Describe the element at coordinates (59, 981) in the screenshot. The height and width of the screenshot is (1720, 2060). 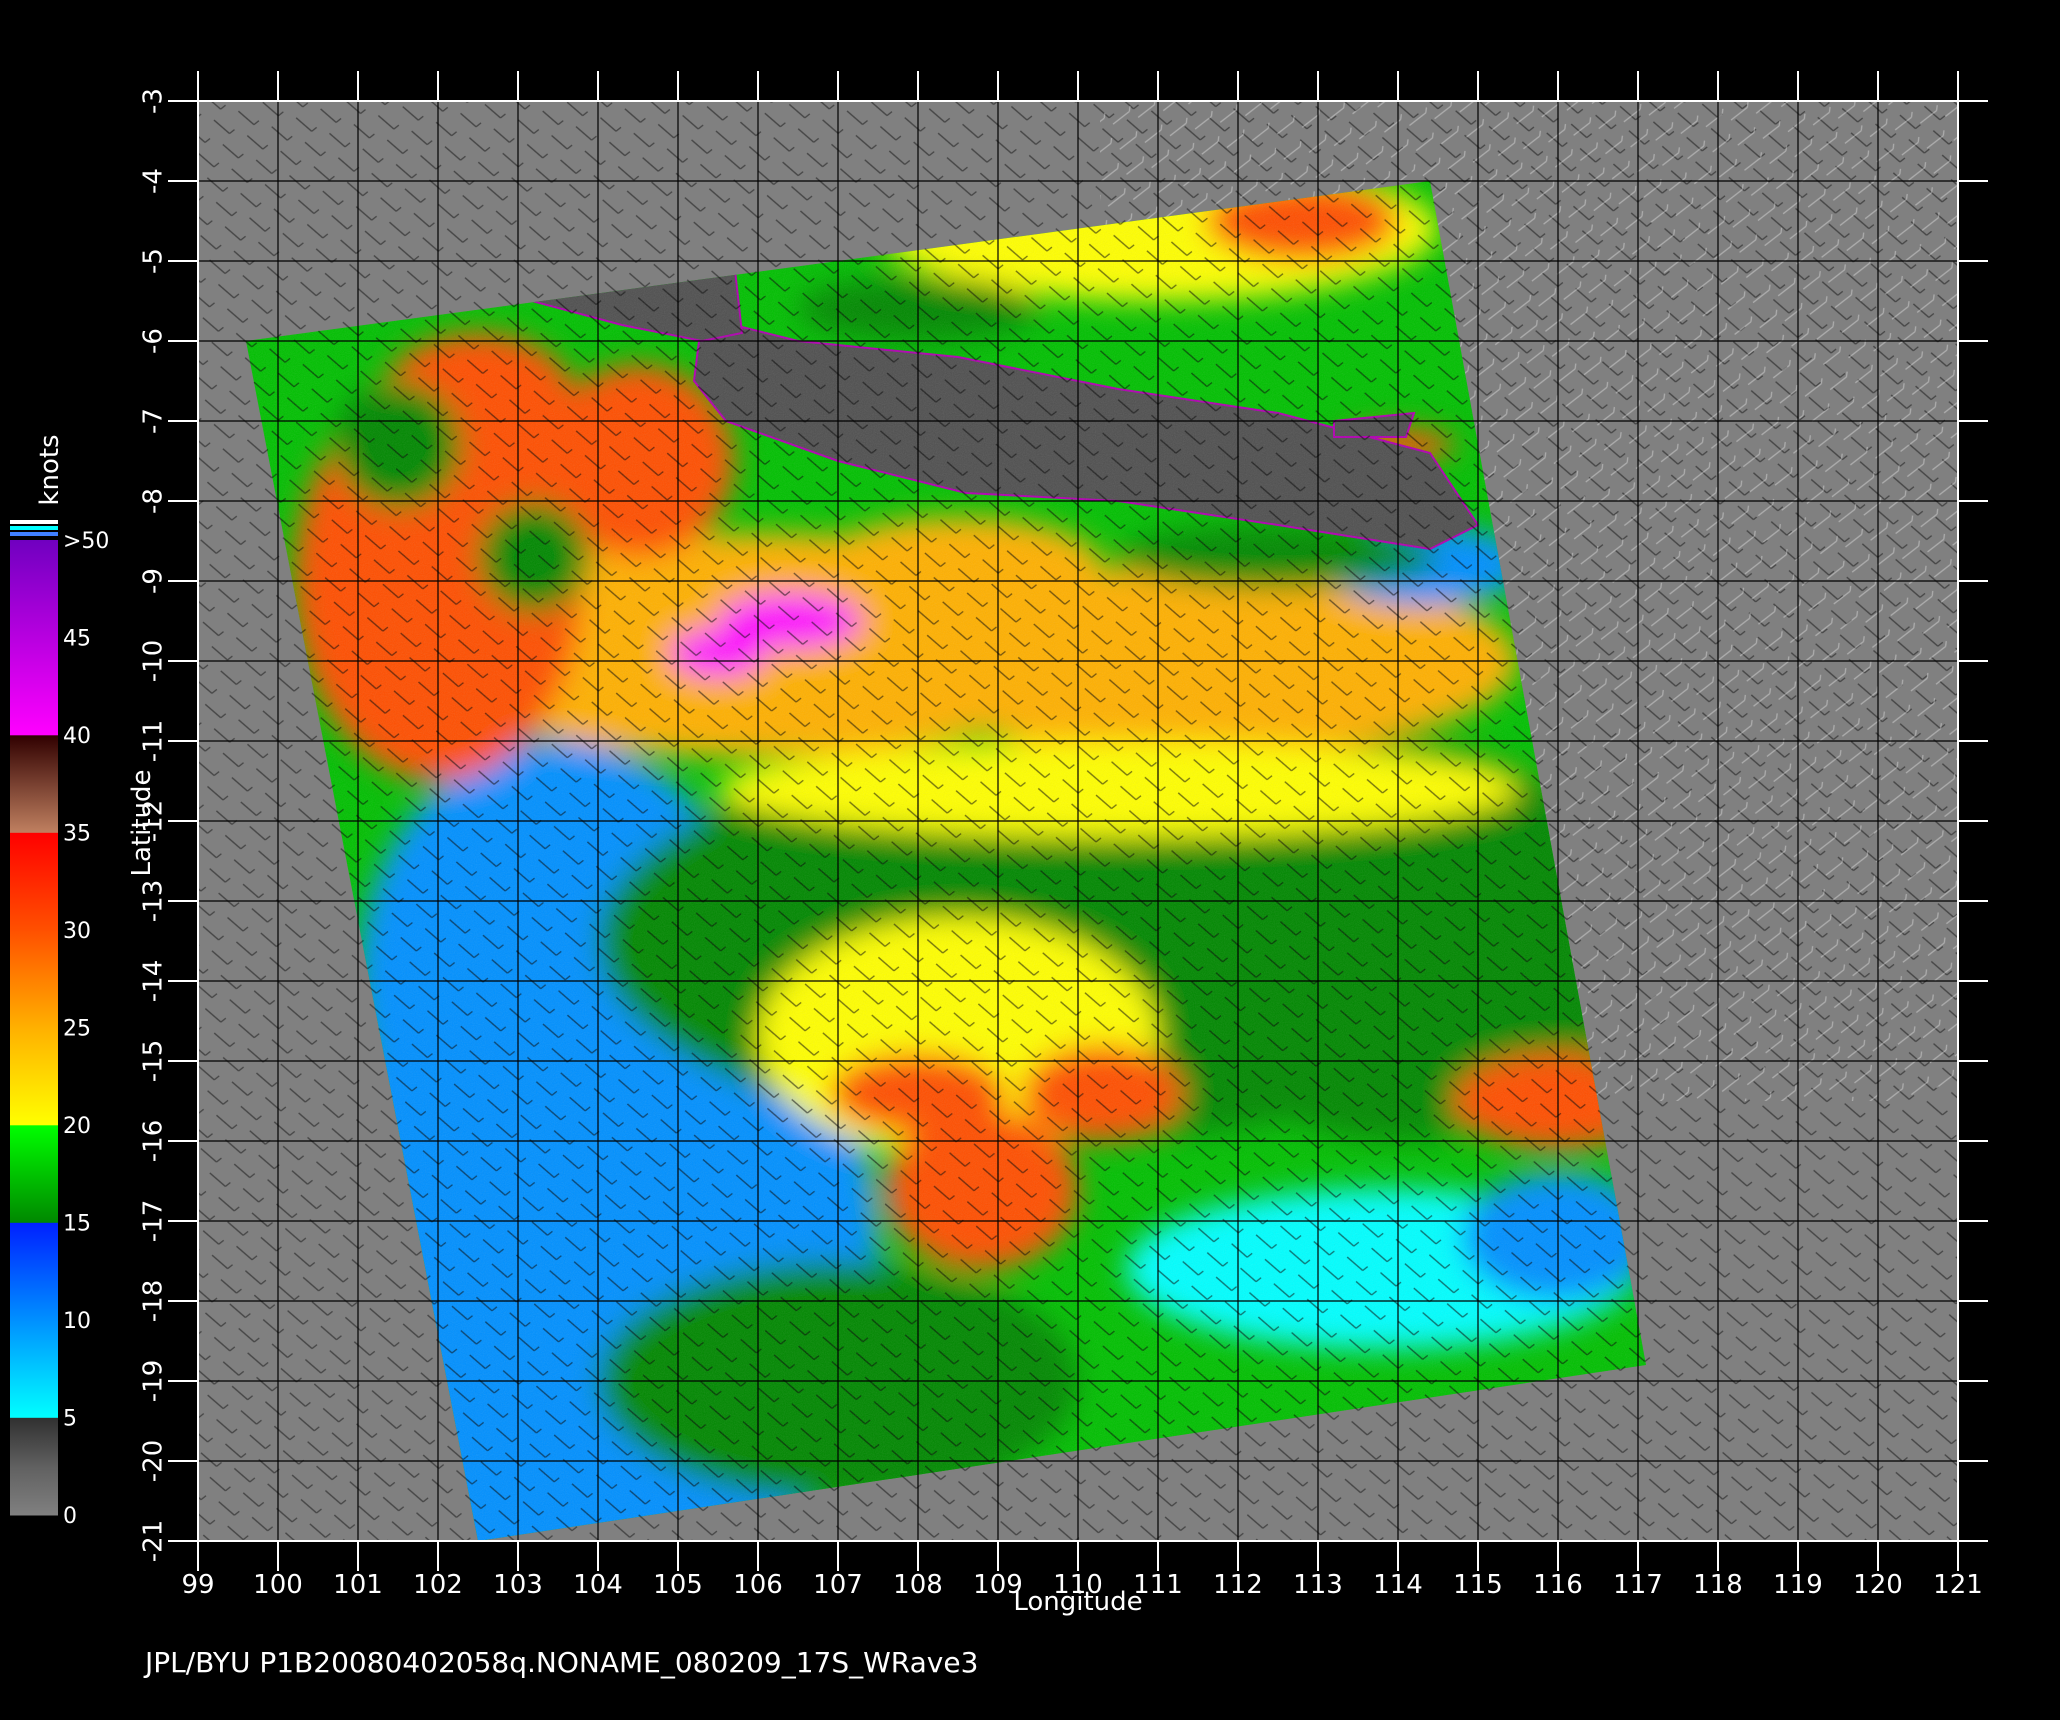
I see `colorbar-legend: knots >50 45 40 35 30 25 20 15 10 5 0` at that location.